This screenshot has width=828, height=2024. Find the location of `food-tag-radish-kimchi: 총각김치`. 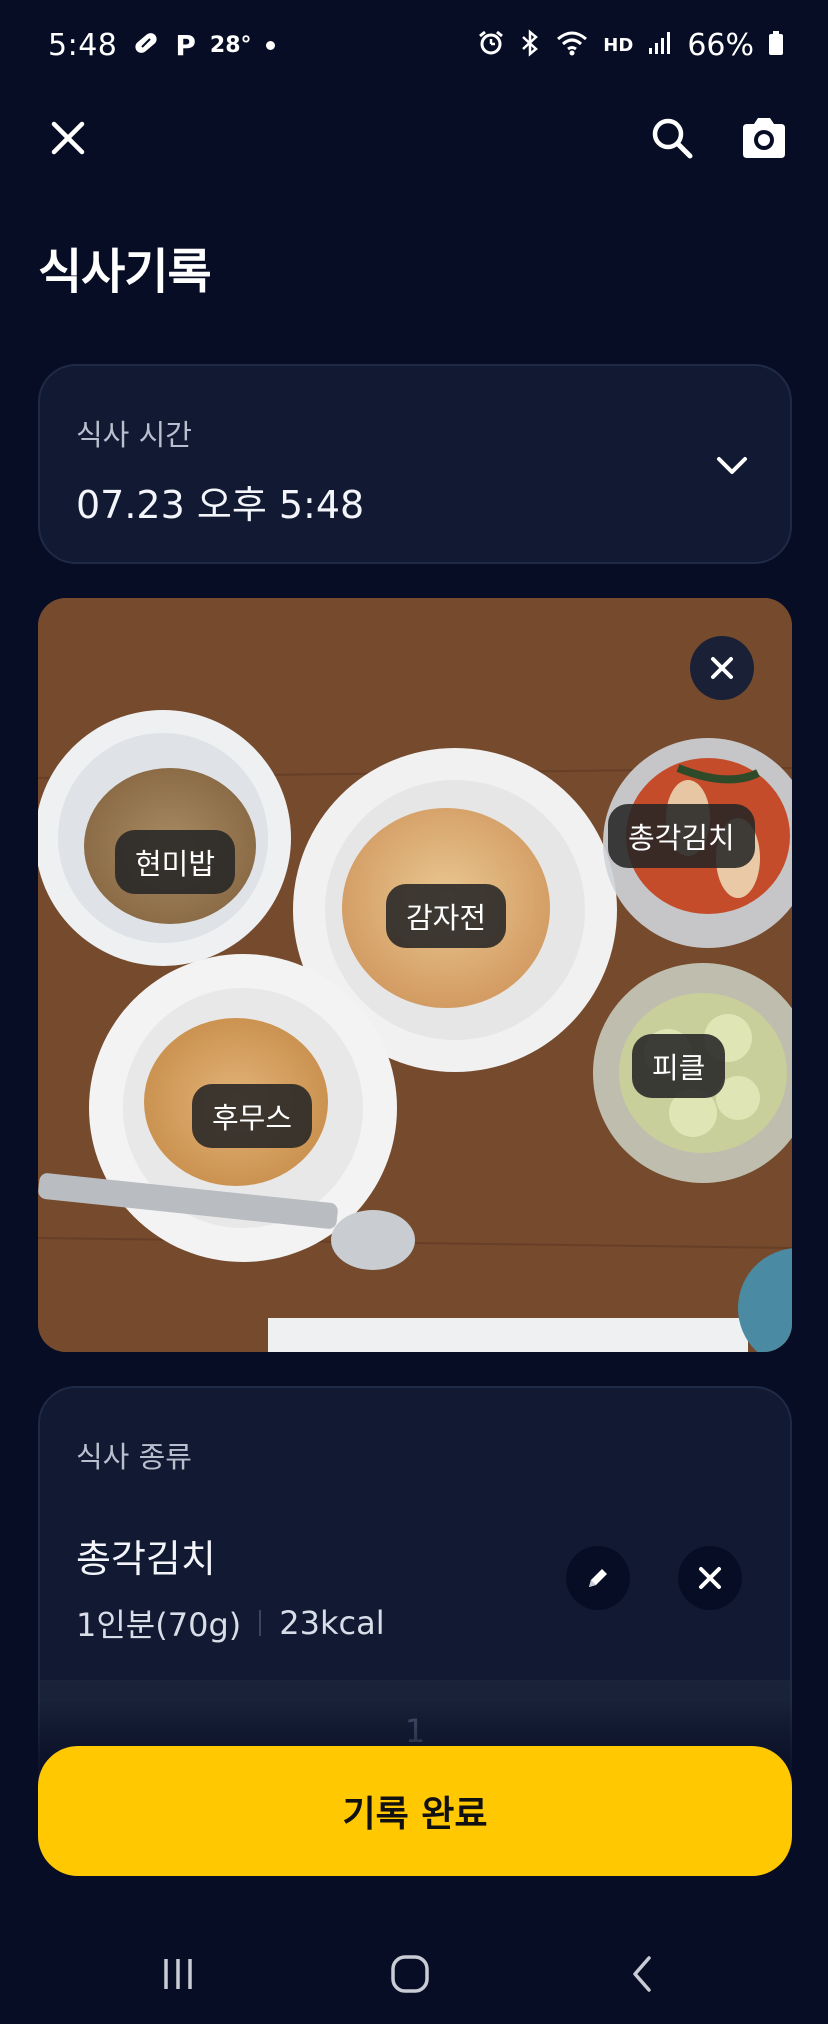

food-tag-radish-kimchi: 총각김치 is located at coordinates (681, 836).